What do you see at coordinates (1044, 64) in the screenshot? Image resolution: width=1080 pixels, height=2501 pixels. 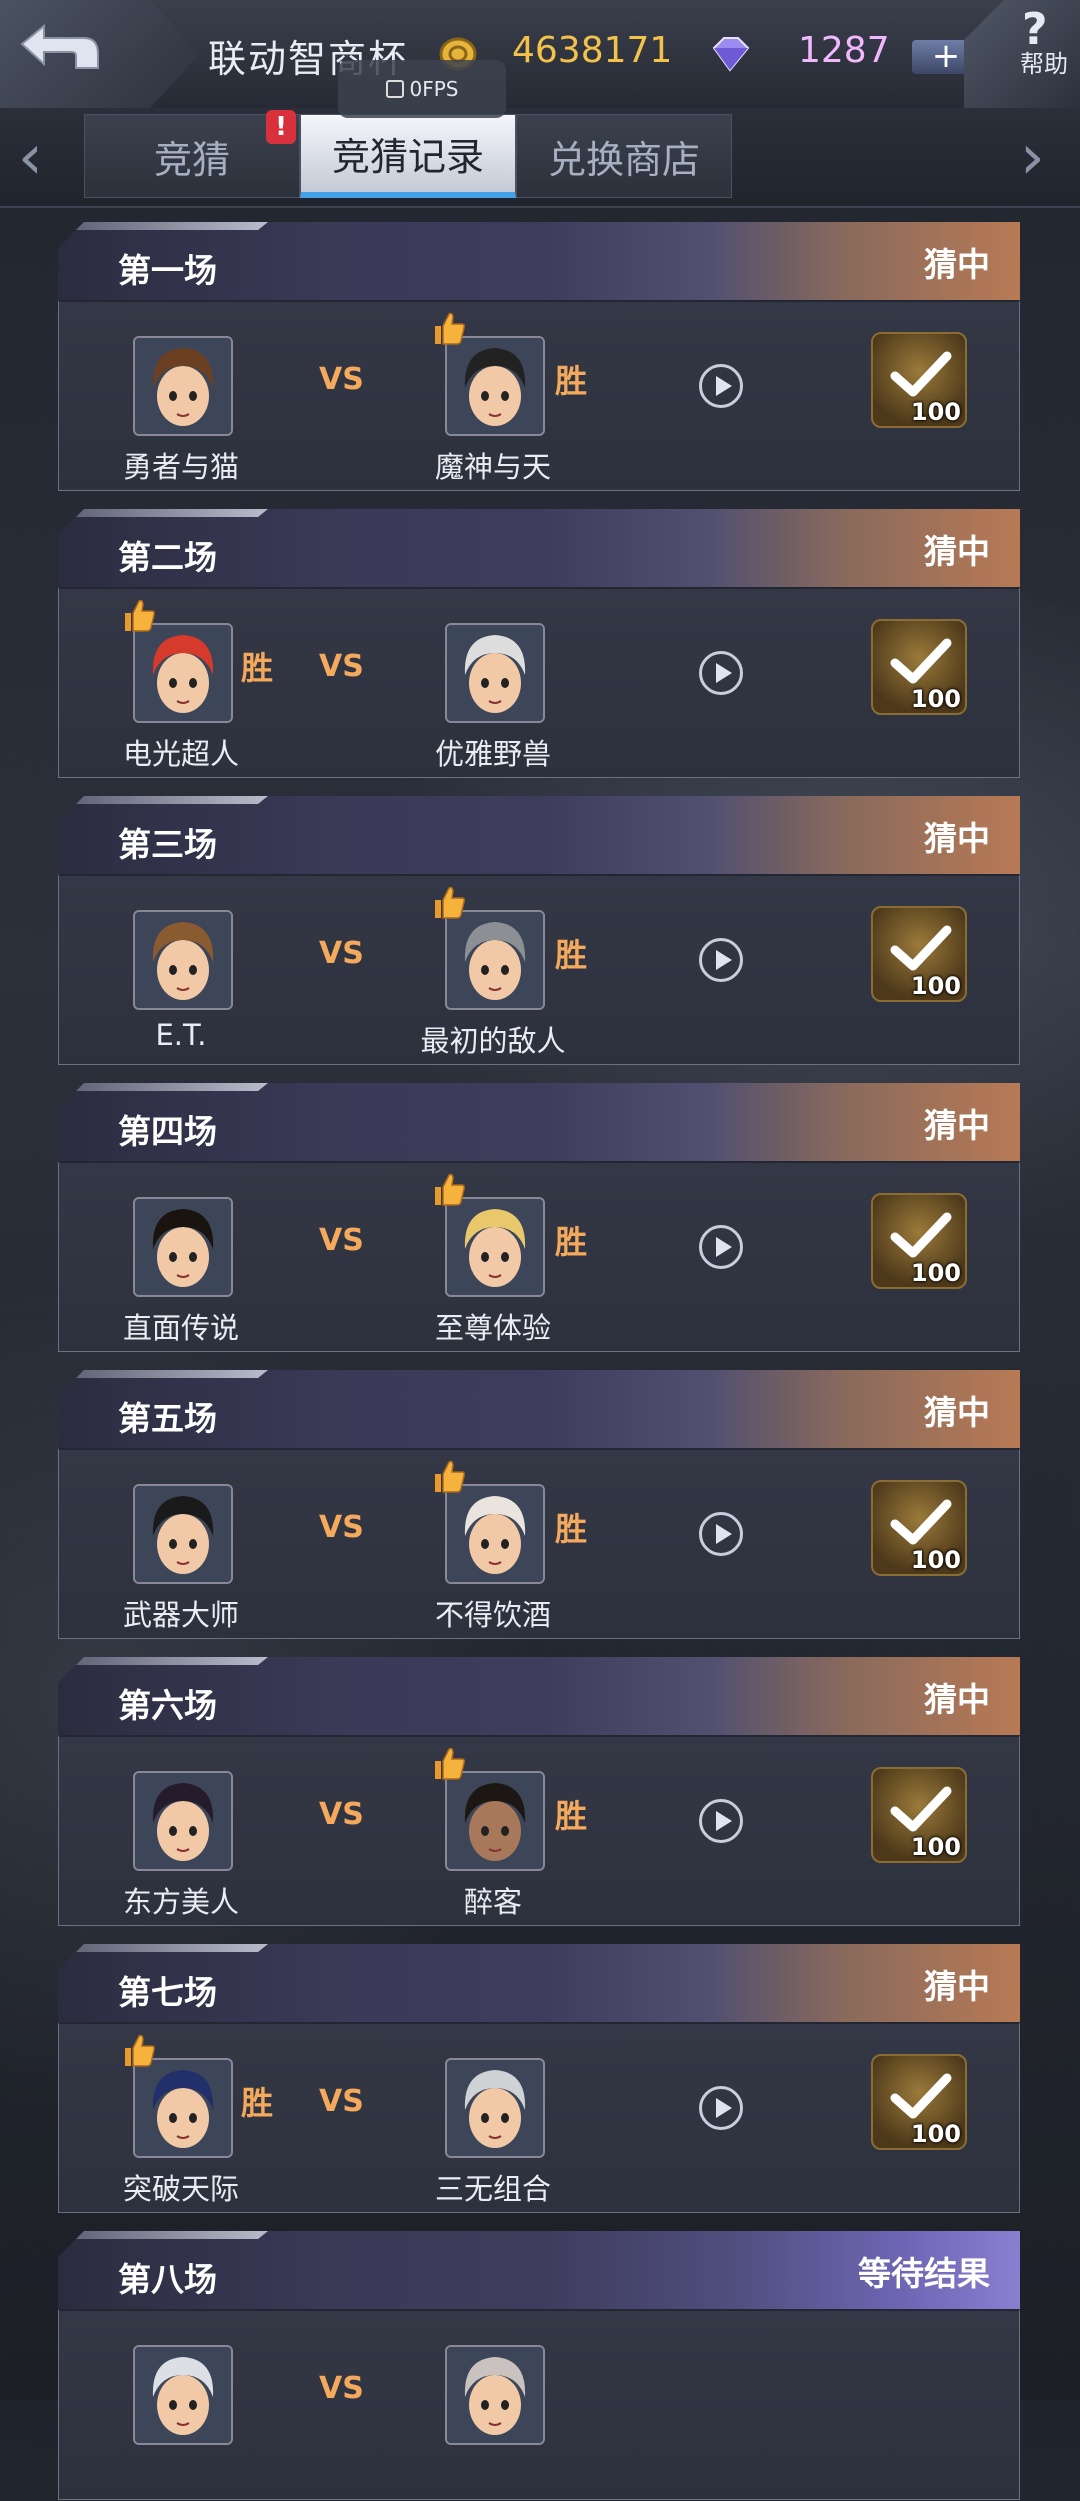 I see `help-label: 帮助` at bounding box center [1044, 64].